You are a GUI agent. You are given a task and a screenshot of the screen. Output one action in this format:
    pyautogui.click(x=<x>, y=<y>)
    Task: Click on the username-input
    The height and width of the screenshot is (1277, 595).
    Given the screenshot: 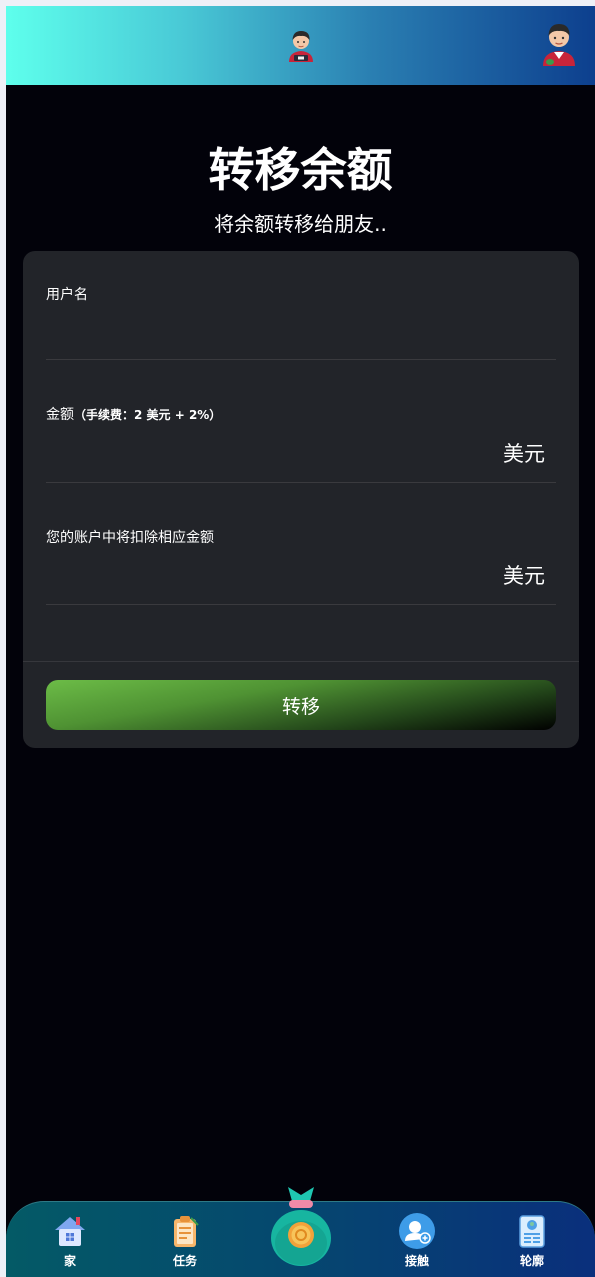 What is the action you would take?
    pyautogui.click(x=301, y=330)
    